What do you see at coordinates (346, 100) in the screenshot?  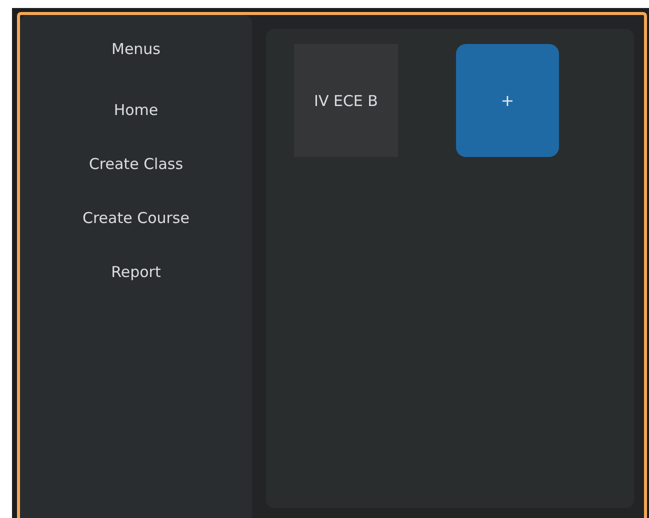 I see `class-tile: IV ECE B` at bounding box center [346, 100].